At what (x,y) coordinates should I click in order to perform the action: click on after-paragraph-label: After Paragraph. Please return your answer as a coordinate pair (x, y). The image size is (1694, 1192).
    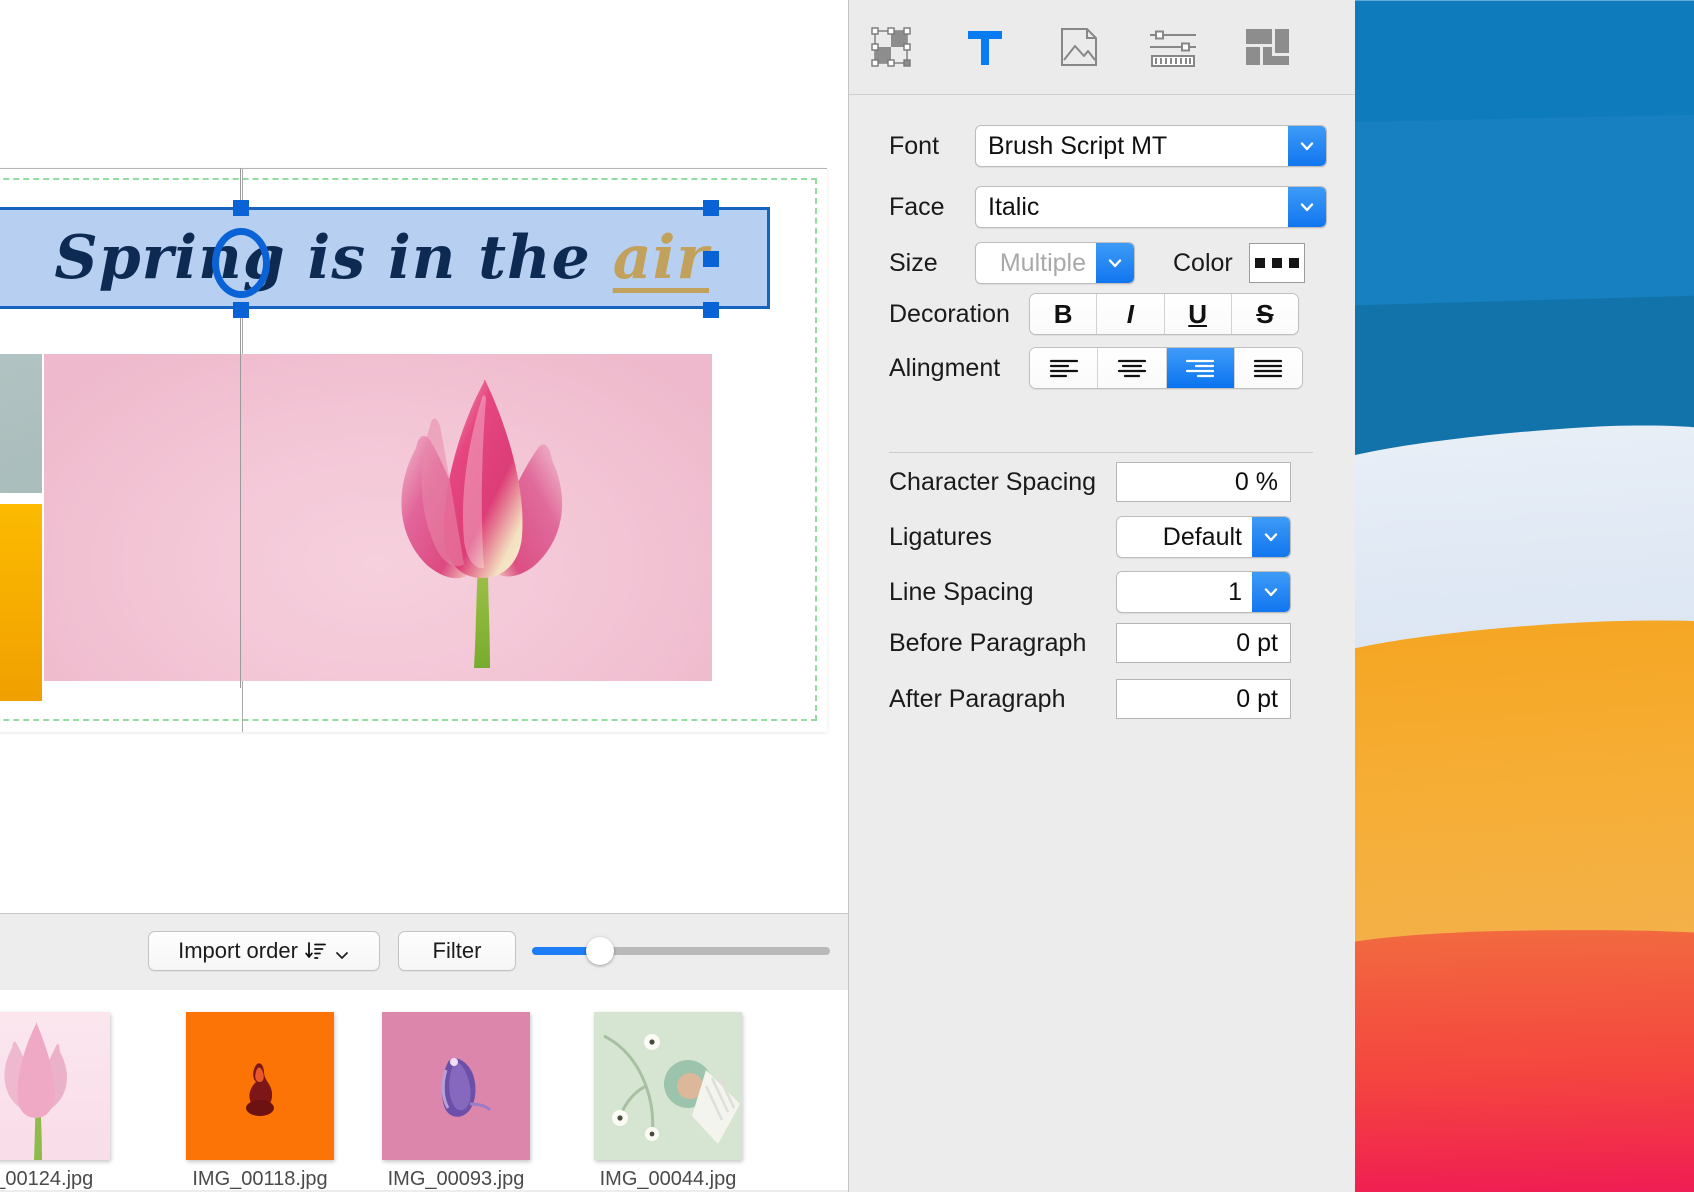
    Looking at the image, I should click on (977, 698).